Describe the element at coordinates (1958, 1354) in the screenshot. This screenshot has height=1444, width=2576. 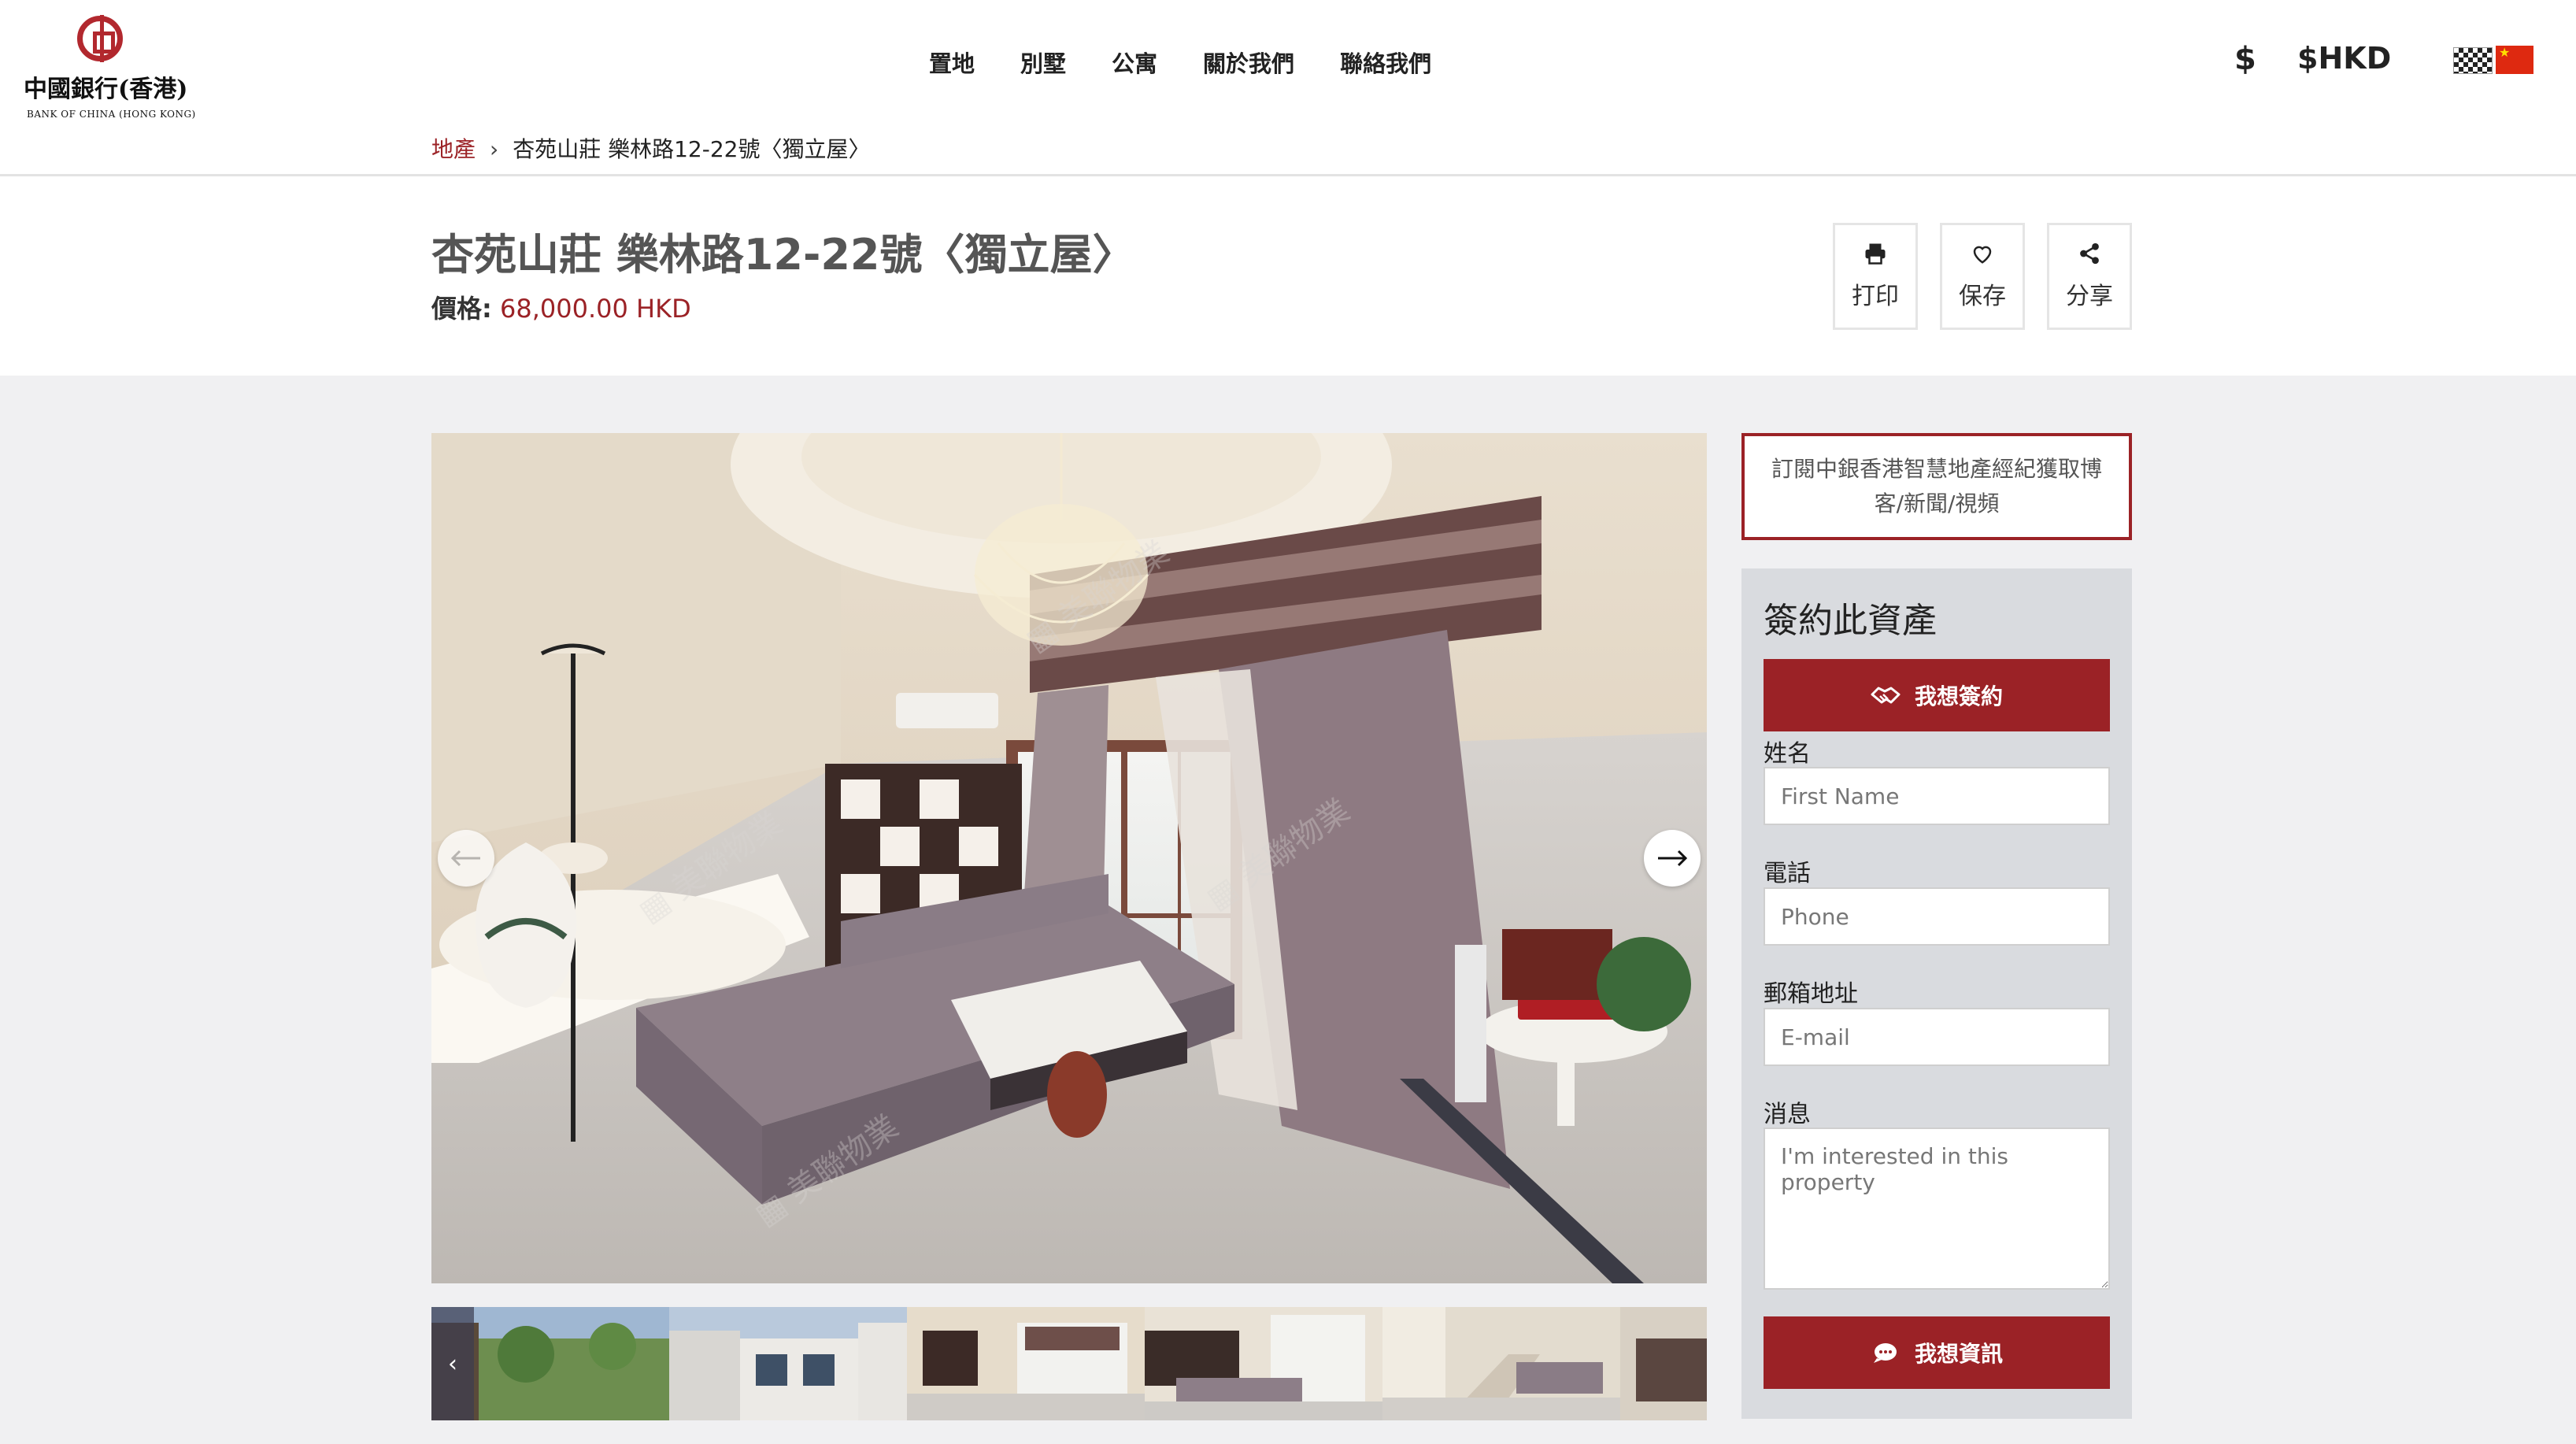
I see `request-info-label: 我想資訊` at that location.